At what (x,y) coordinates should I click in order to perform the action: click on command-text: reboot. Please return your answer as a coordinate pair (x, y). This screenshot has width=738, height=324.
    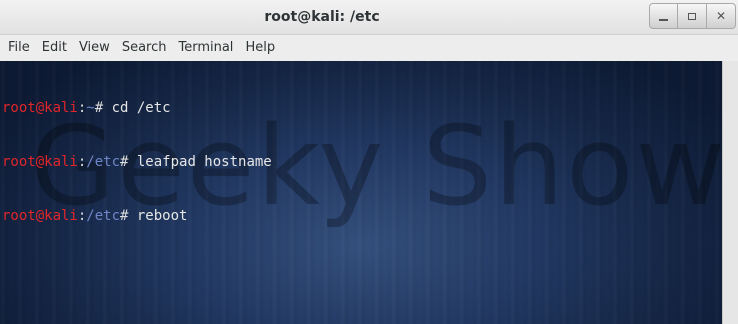
    Looking at the image, I should click on (162, 216).